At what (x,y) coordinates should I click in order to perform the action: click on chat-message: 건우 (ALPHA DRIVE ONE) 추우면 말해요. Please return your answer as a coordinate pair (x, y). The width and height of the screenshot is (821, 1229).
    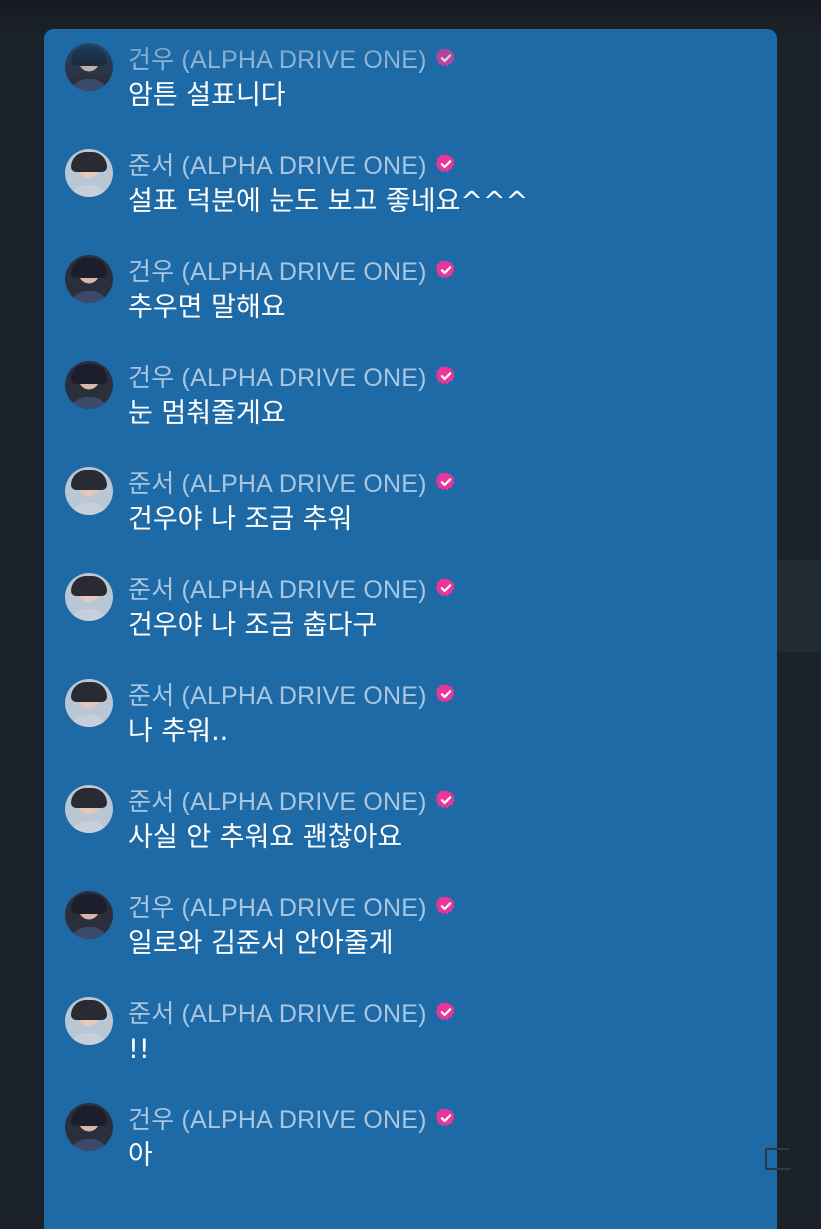
    Looking at the image, I should click on (410, 291).